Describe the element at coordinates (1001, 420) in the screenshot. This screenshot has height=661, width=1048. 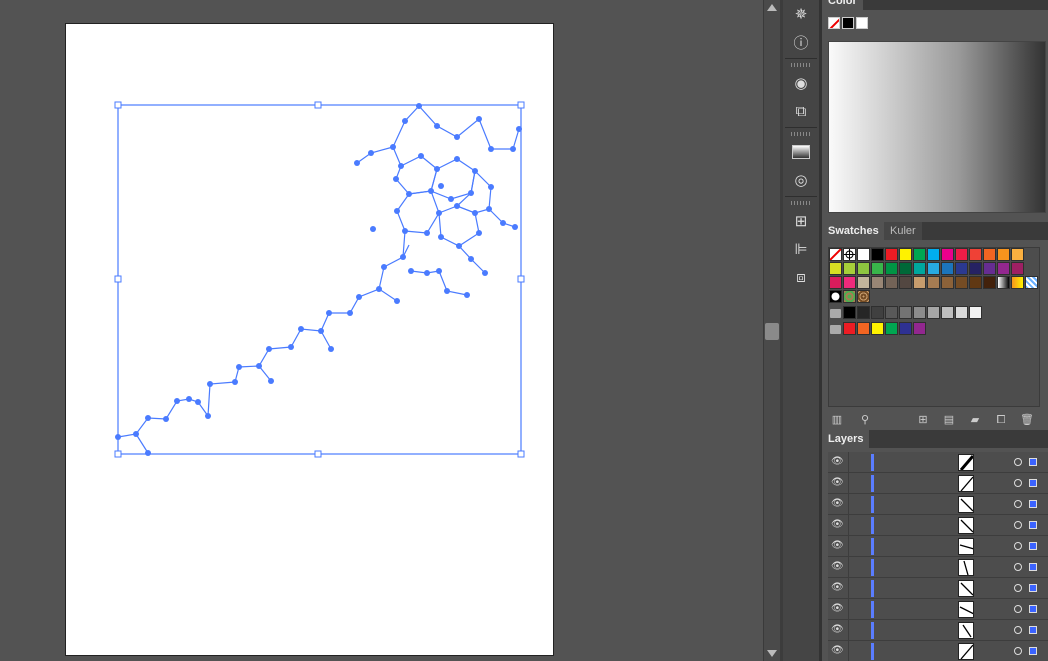
I see `new-swatch-icon: ⧠` at that location.